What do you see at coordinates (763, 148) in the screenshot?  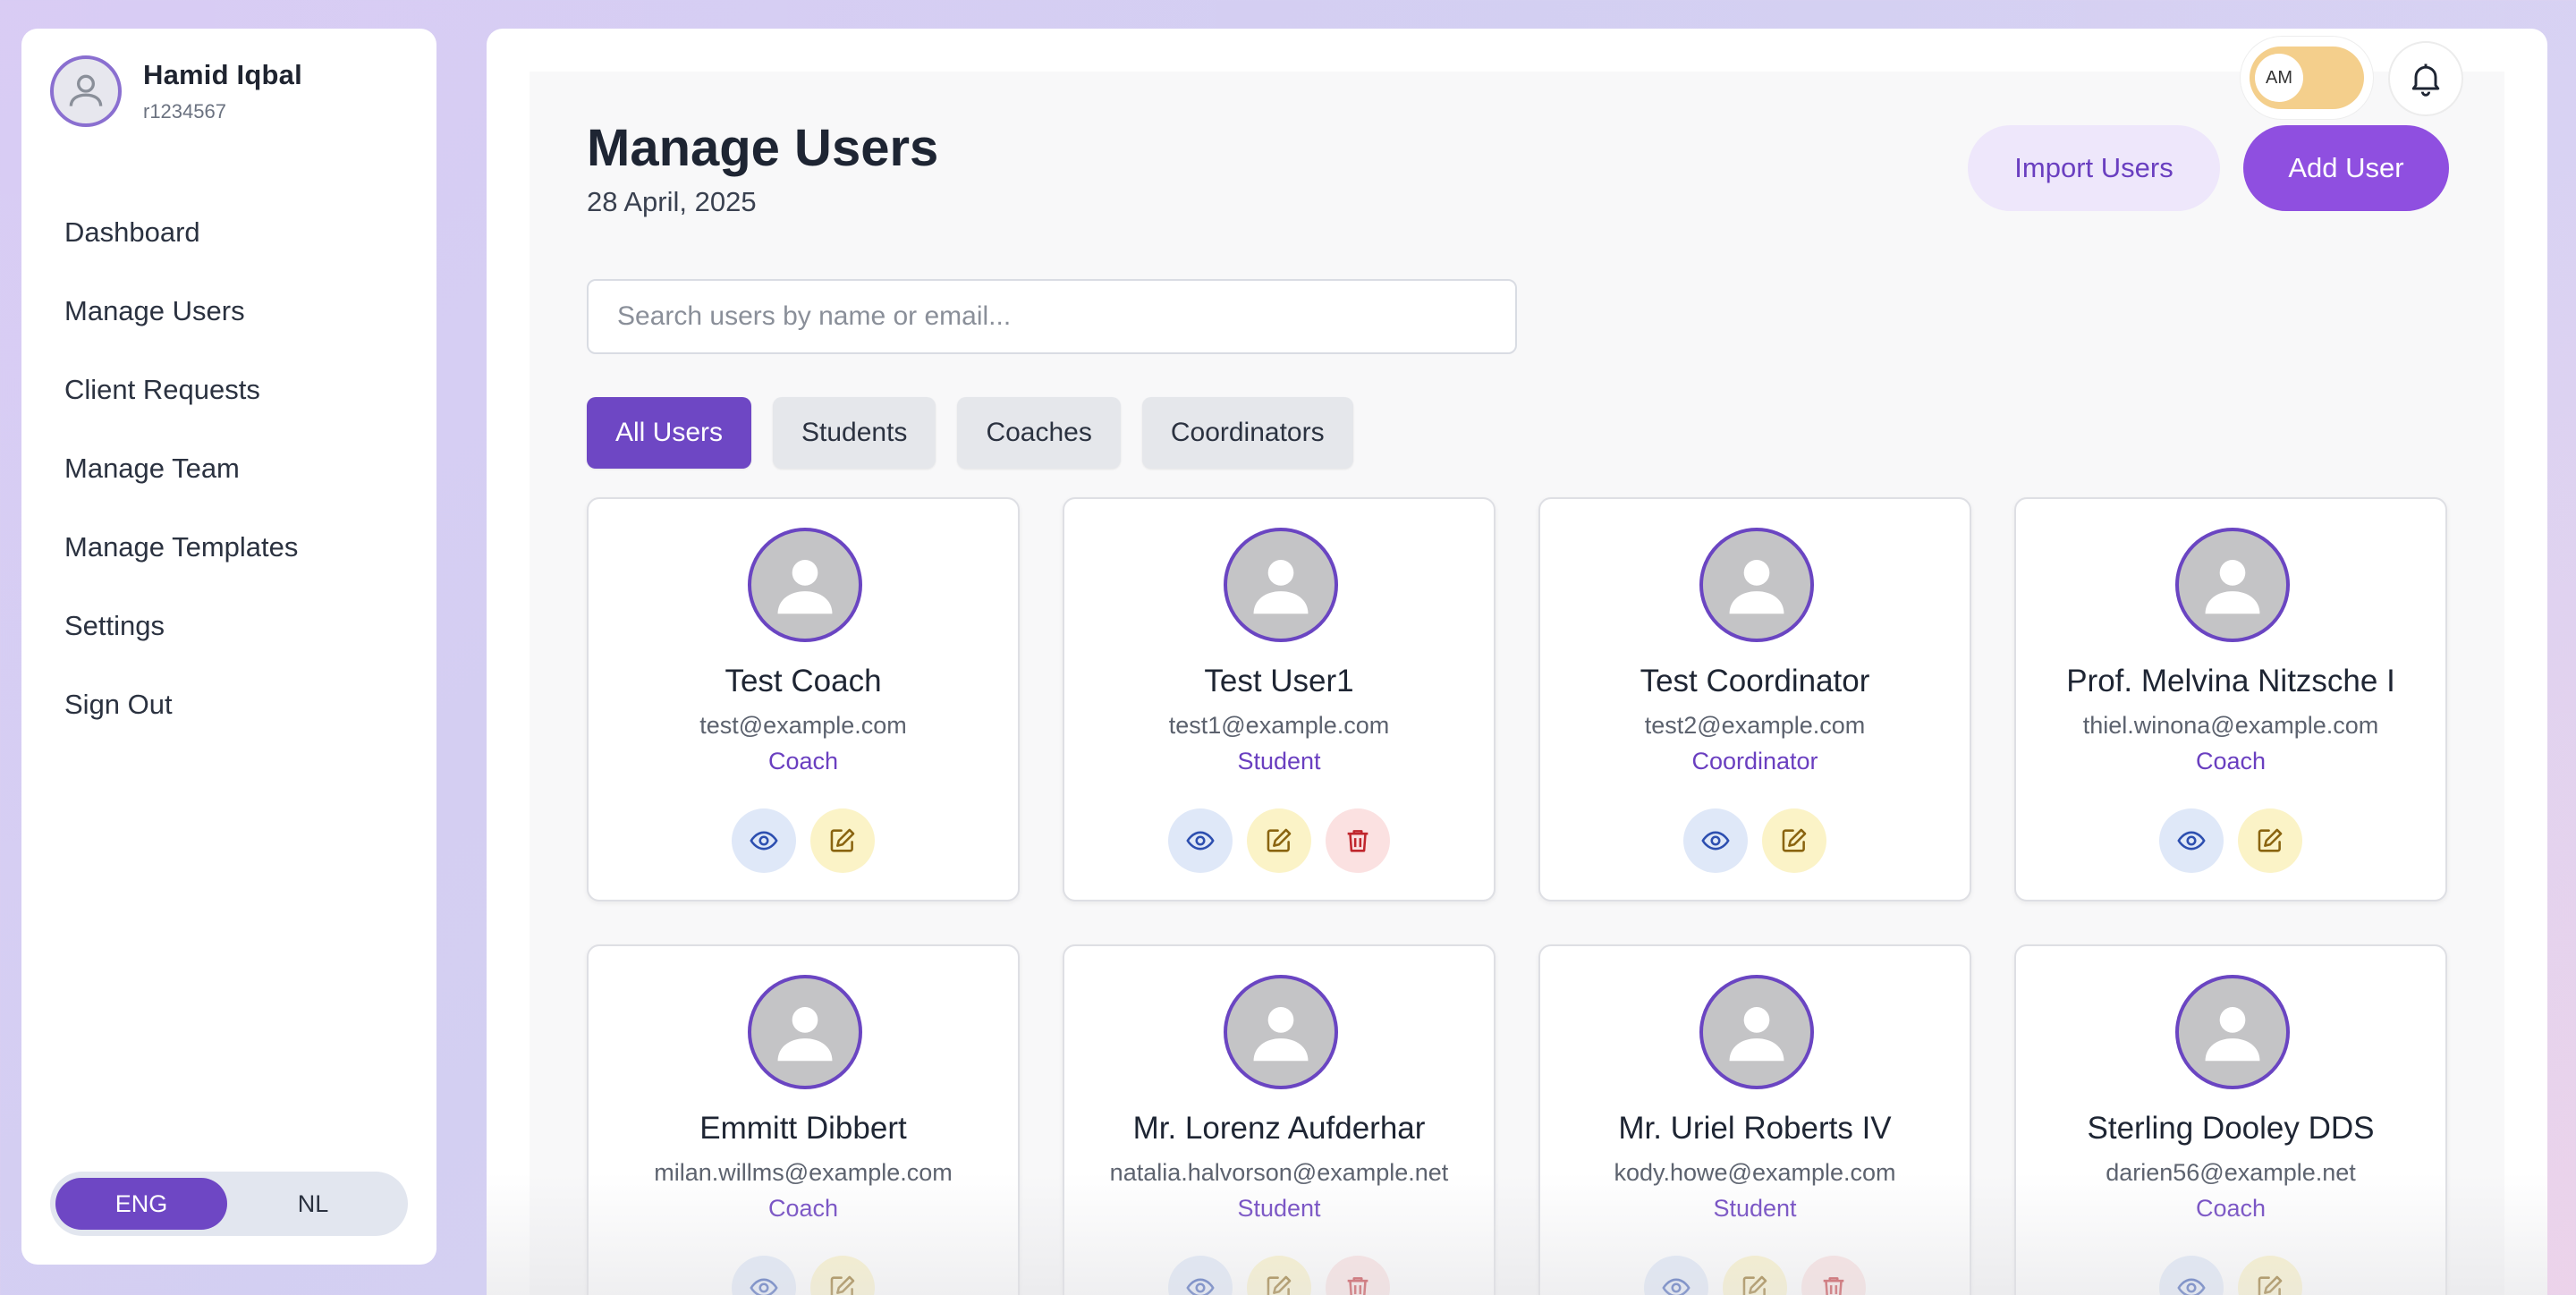 I see `page-title: Manage Users` at bounding box center [763, 148].